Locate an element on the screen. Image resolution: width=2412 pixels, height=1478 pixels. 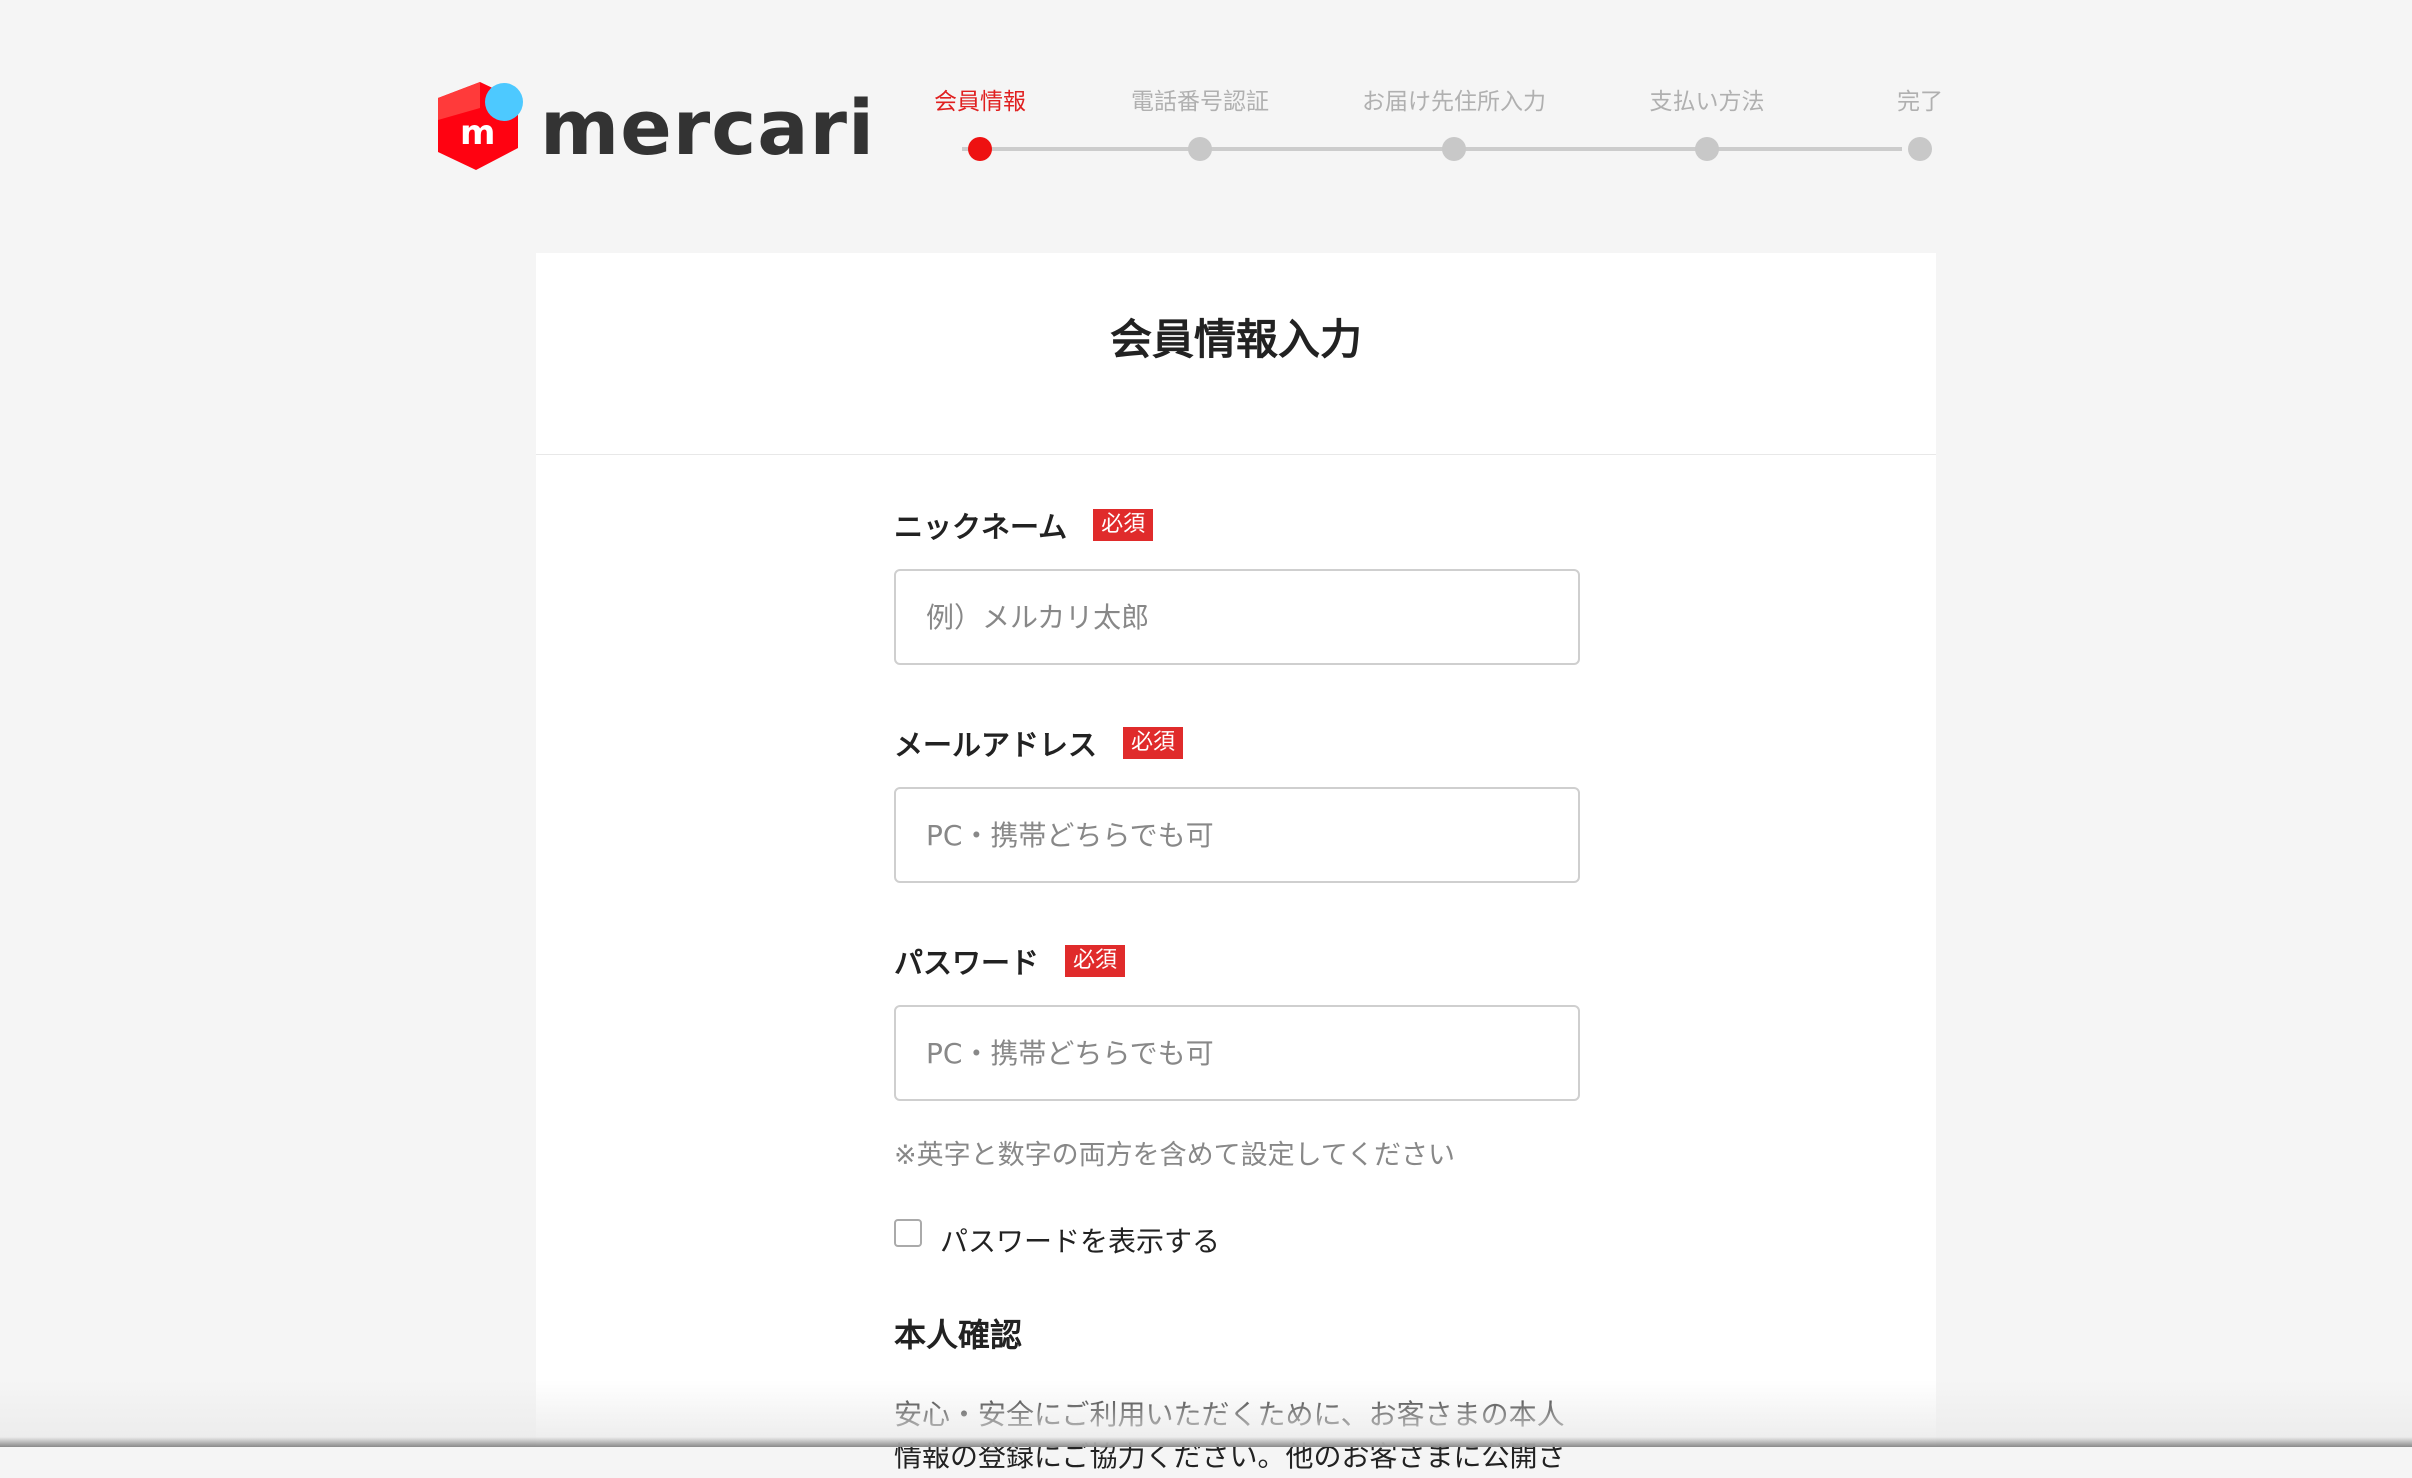
card-header: 会員情報入力 is located at coordinates (1236, 354).